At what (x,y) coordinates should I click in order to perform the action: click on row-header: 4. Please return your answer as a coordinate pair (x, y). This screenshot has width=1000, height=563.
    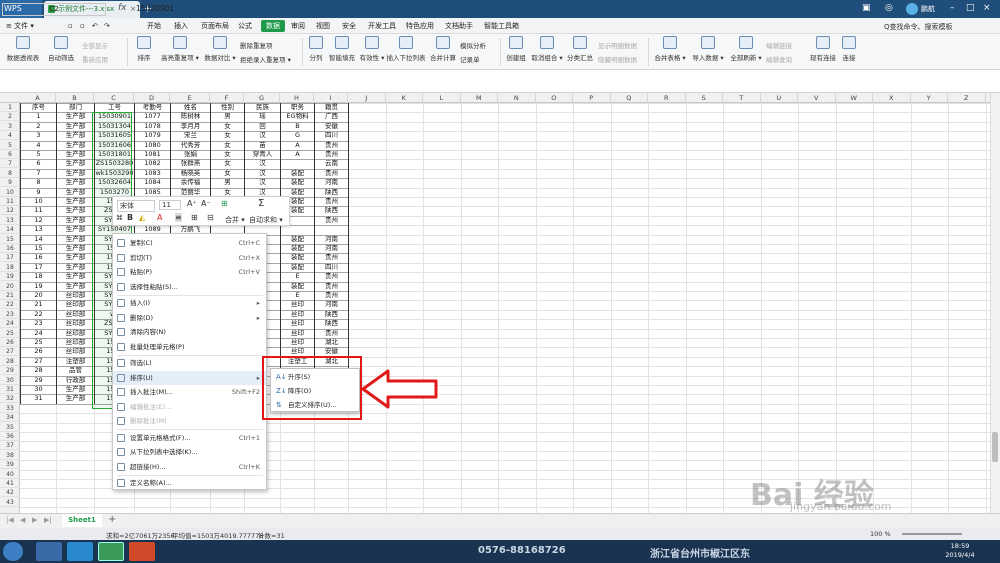
    Looking at the image, I should click on (10, 136).